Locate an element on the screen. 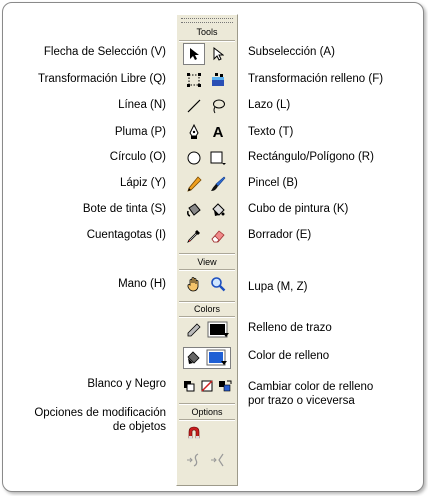  label-relleno-trazo: Relleno de trazo is located at coordinates (290, 328).